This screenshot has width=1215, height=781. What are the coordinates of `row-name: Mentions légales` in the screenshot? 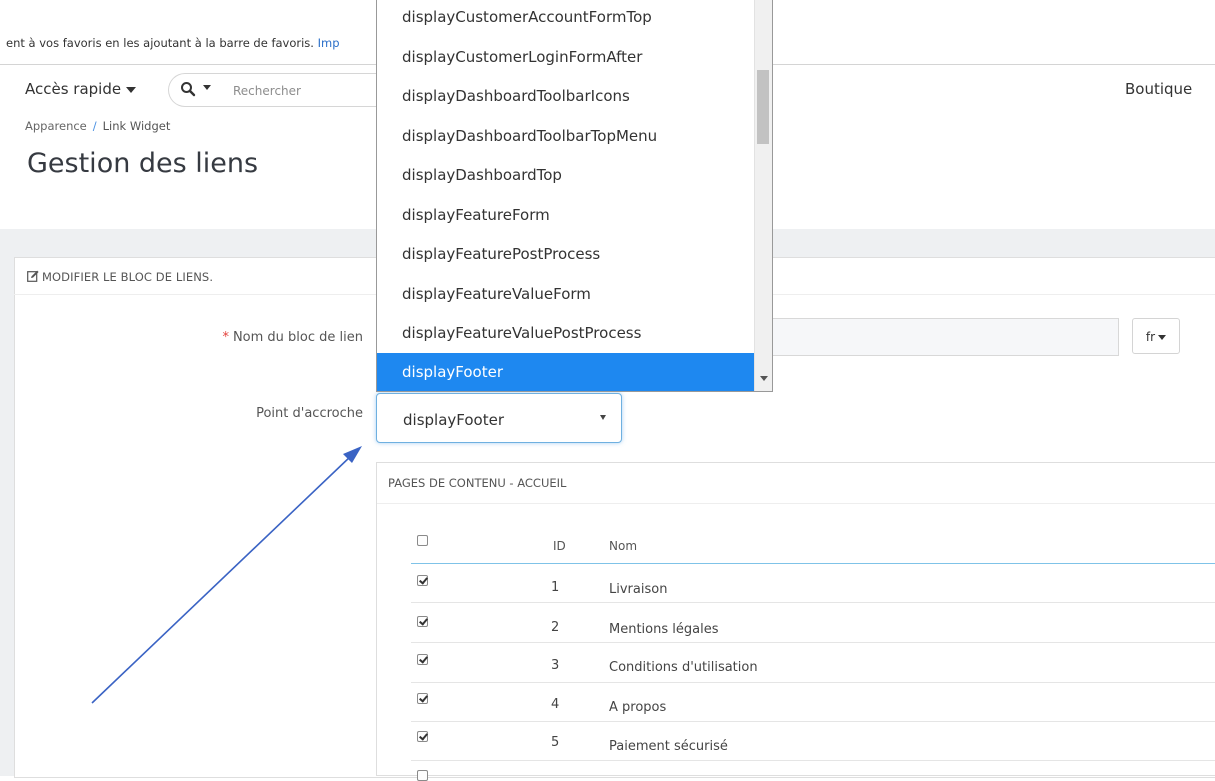 It's located at (664, 629).